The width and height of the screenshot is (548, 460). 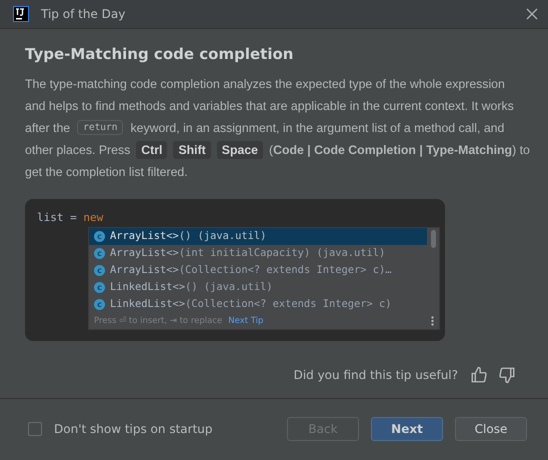 What do you see at coordinates (100, 128) in the screenshot?
I see `code-keyword: return` at bounding box center [100, 128].